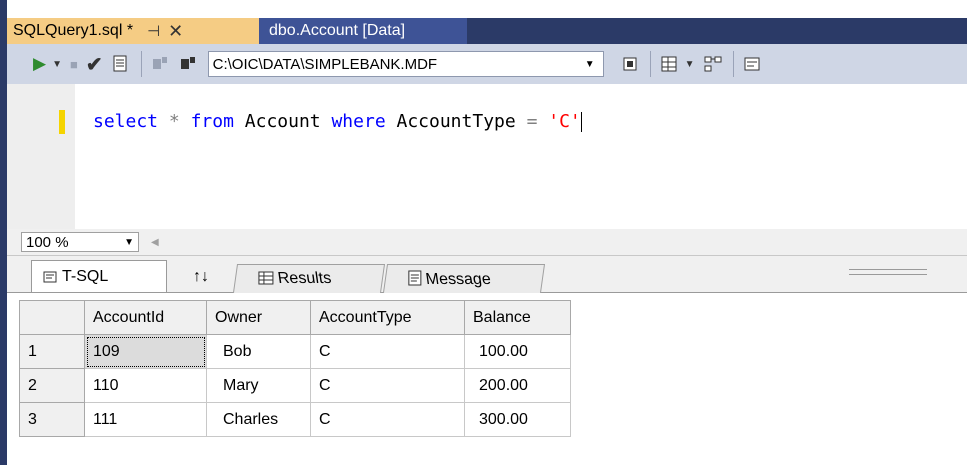 The image size is (967, 465). What do you see at coordinates (337, 30) in the screenshot?
I see `tab-account-data-label: dbo.Account [Data]` at bounding box center [337, 30].